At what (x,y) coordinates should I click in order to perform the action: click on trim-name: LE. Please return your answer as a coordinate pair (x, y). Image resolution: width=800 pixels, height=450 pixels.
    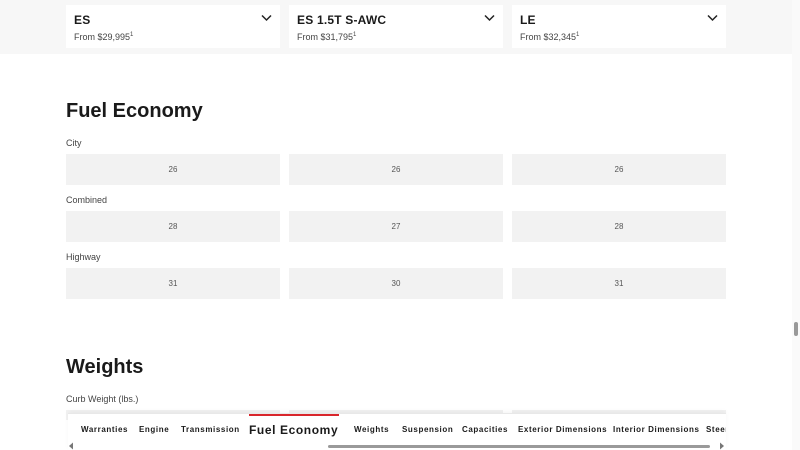
    Looking at the image, I should click on (528, 20).